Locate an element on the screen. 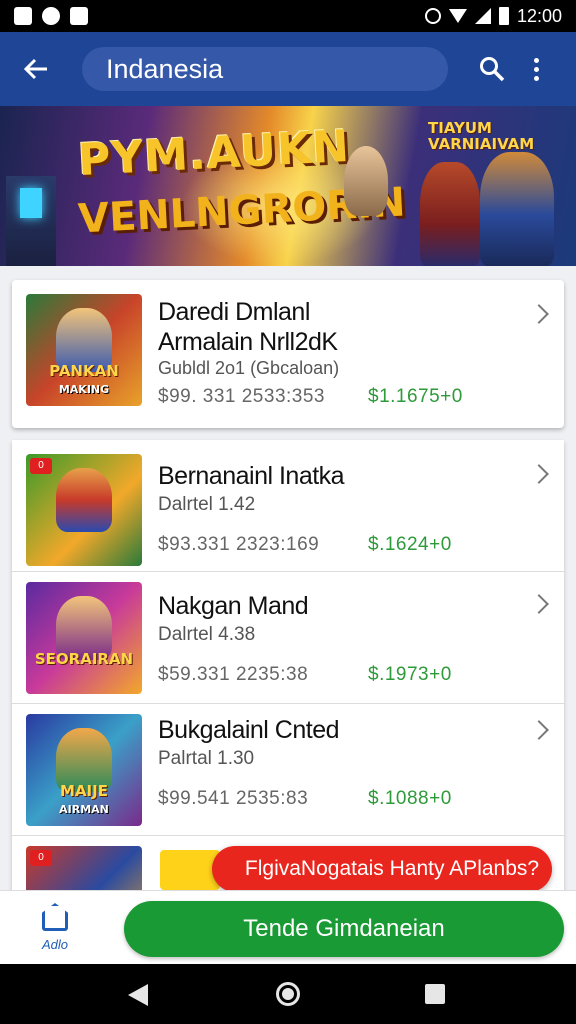 The height and width of the screenshot is (1024, 576). thumb-subtitle: AIRMAN is located at coordinates (84, 809).